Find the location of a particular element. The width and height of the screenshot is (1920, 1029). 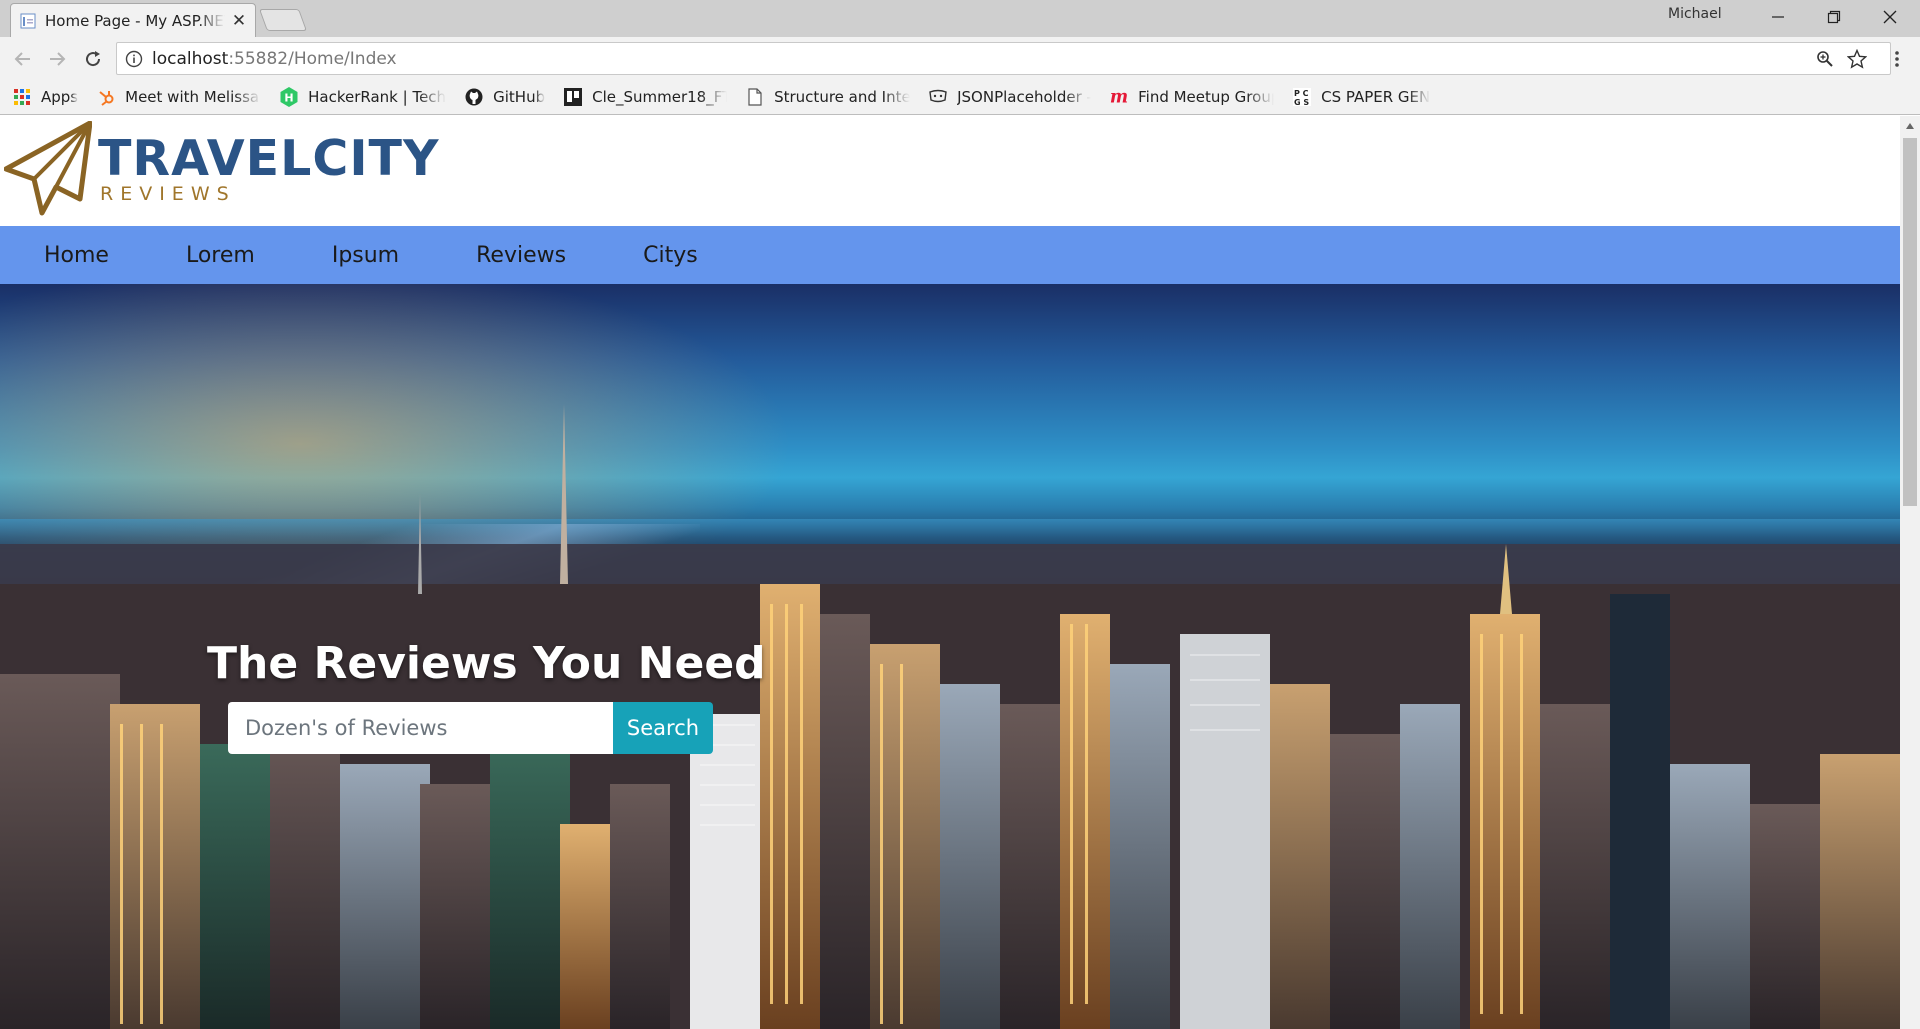

meetup-icon: m is located at coordinates (1119, 97).